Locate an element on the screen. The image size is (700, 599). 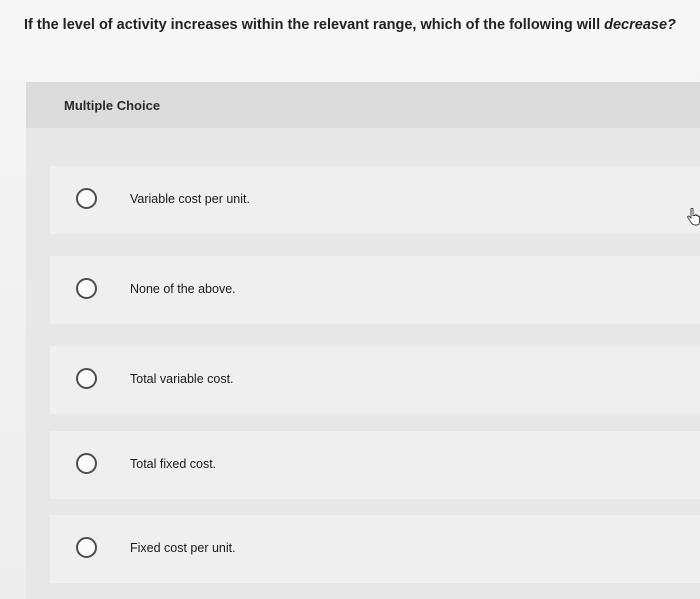
choice-option-1: Variable cost per unit. is located at coordinates (375, 200).